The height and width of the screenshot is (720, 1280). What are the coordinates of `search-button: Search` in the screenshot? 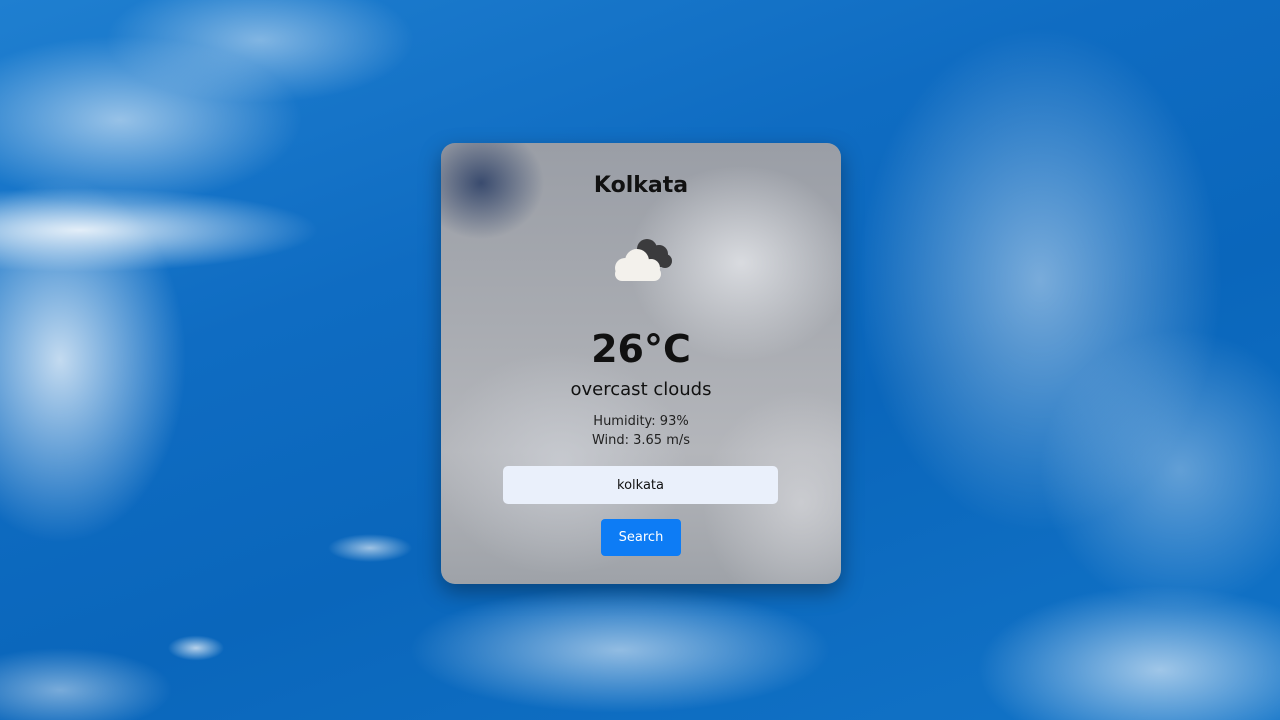 It's located at (641, 537).